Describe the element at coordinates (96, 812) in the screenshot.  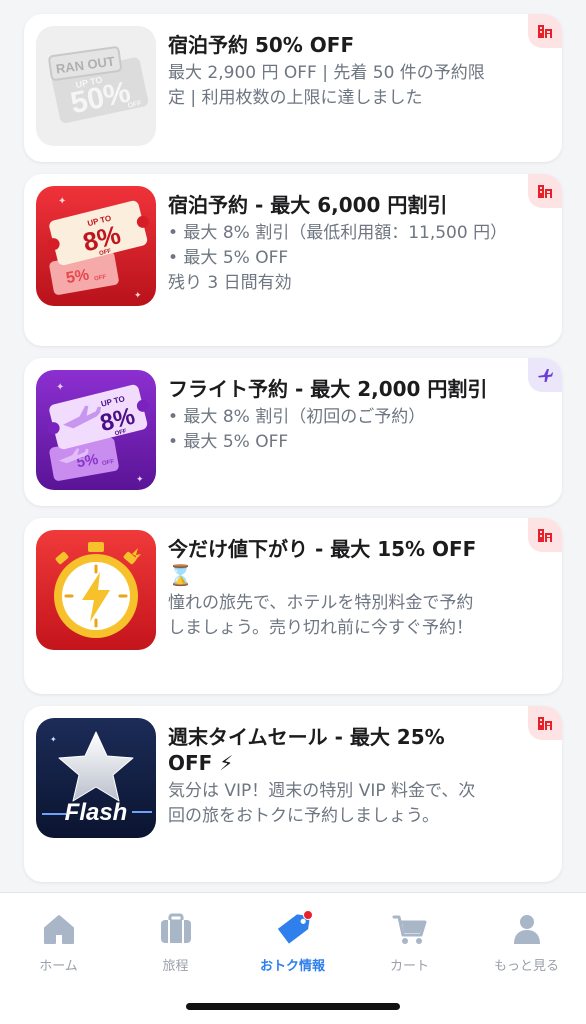
I see `flash-text: Flash` at that location.